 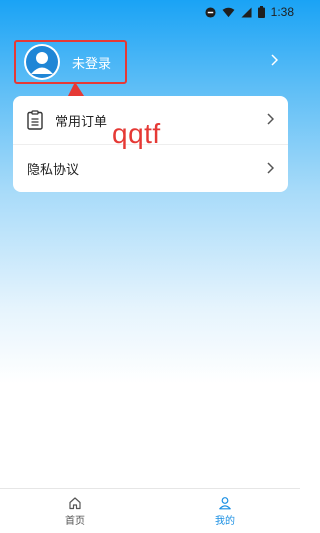 I want to click on user-icon, so click(x=225, y=502).